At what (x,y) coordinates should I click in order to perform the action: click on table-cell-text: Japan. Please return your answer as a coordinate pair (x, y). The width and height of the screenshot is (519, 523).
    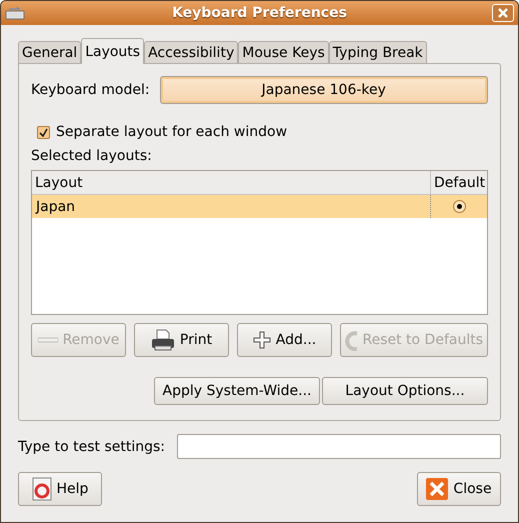
    Looking at the image, I should click on (55, 207).